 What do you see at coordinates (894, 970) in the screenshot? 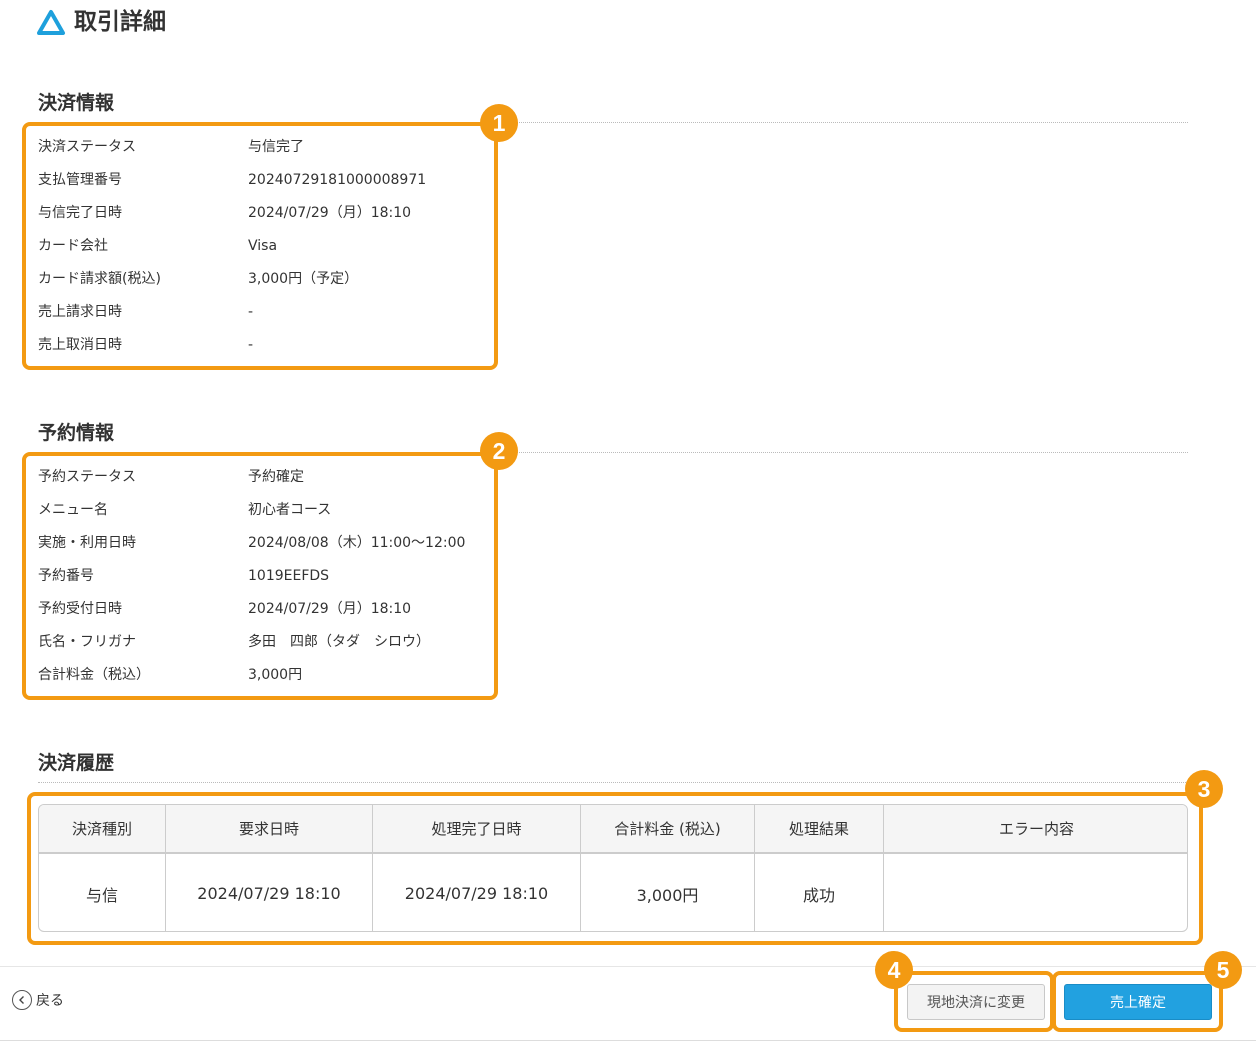
I see `callout-badge-4: 4` at bounding box center [894, 970].